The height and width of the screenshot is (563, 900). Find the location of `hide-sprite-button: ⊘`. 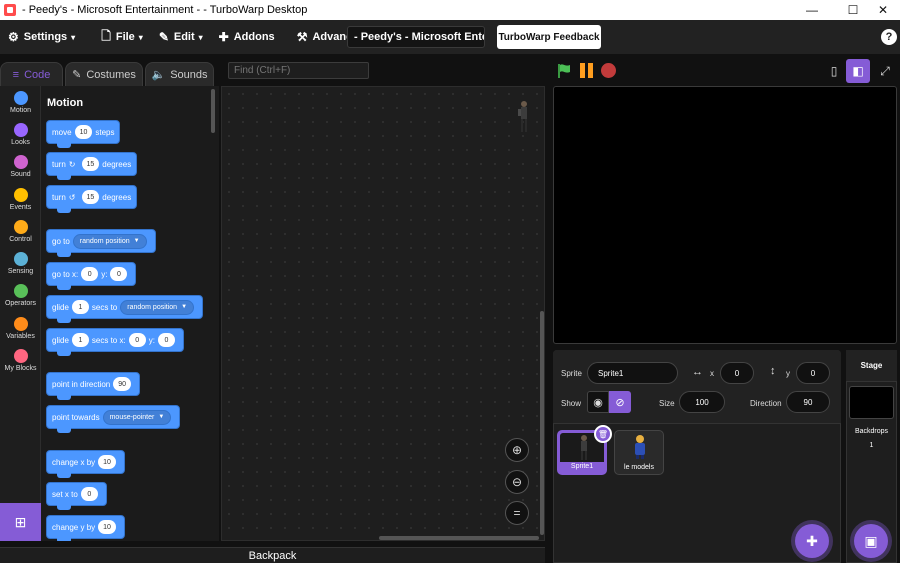

hide-sprite-button: ⊘ is located at coordinates (620, 402).